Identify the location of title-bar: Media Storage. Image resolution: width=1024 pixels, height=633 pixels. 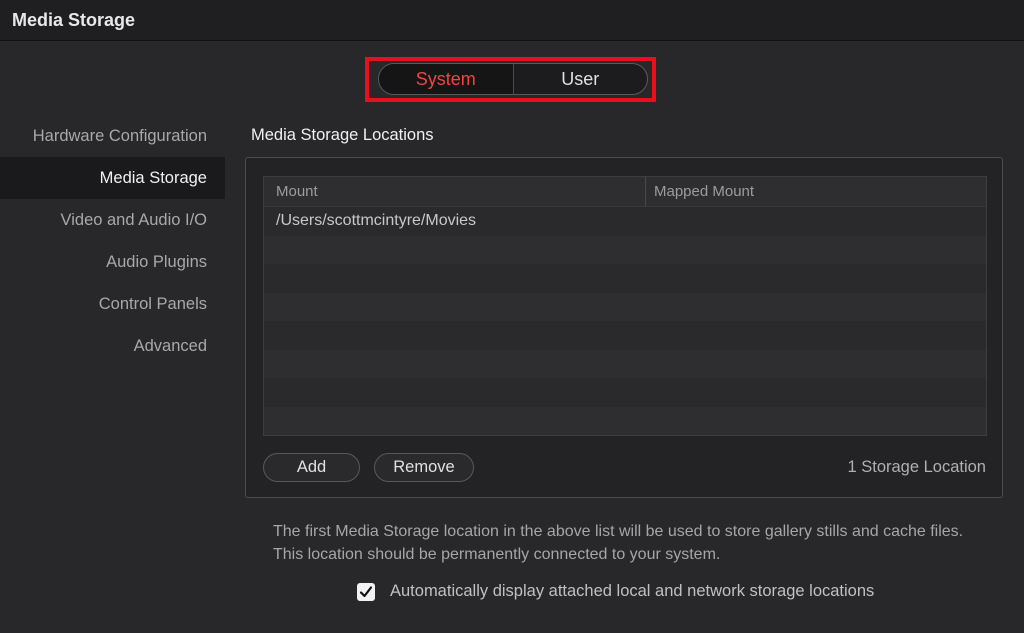
(512, 20).